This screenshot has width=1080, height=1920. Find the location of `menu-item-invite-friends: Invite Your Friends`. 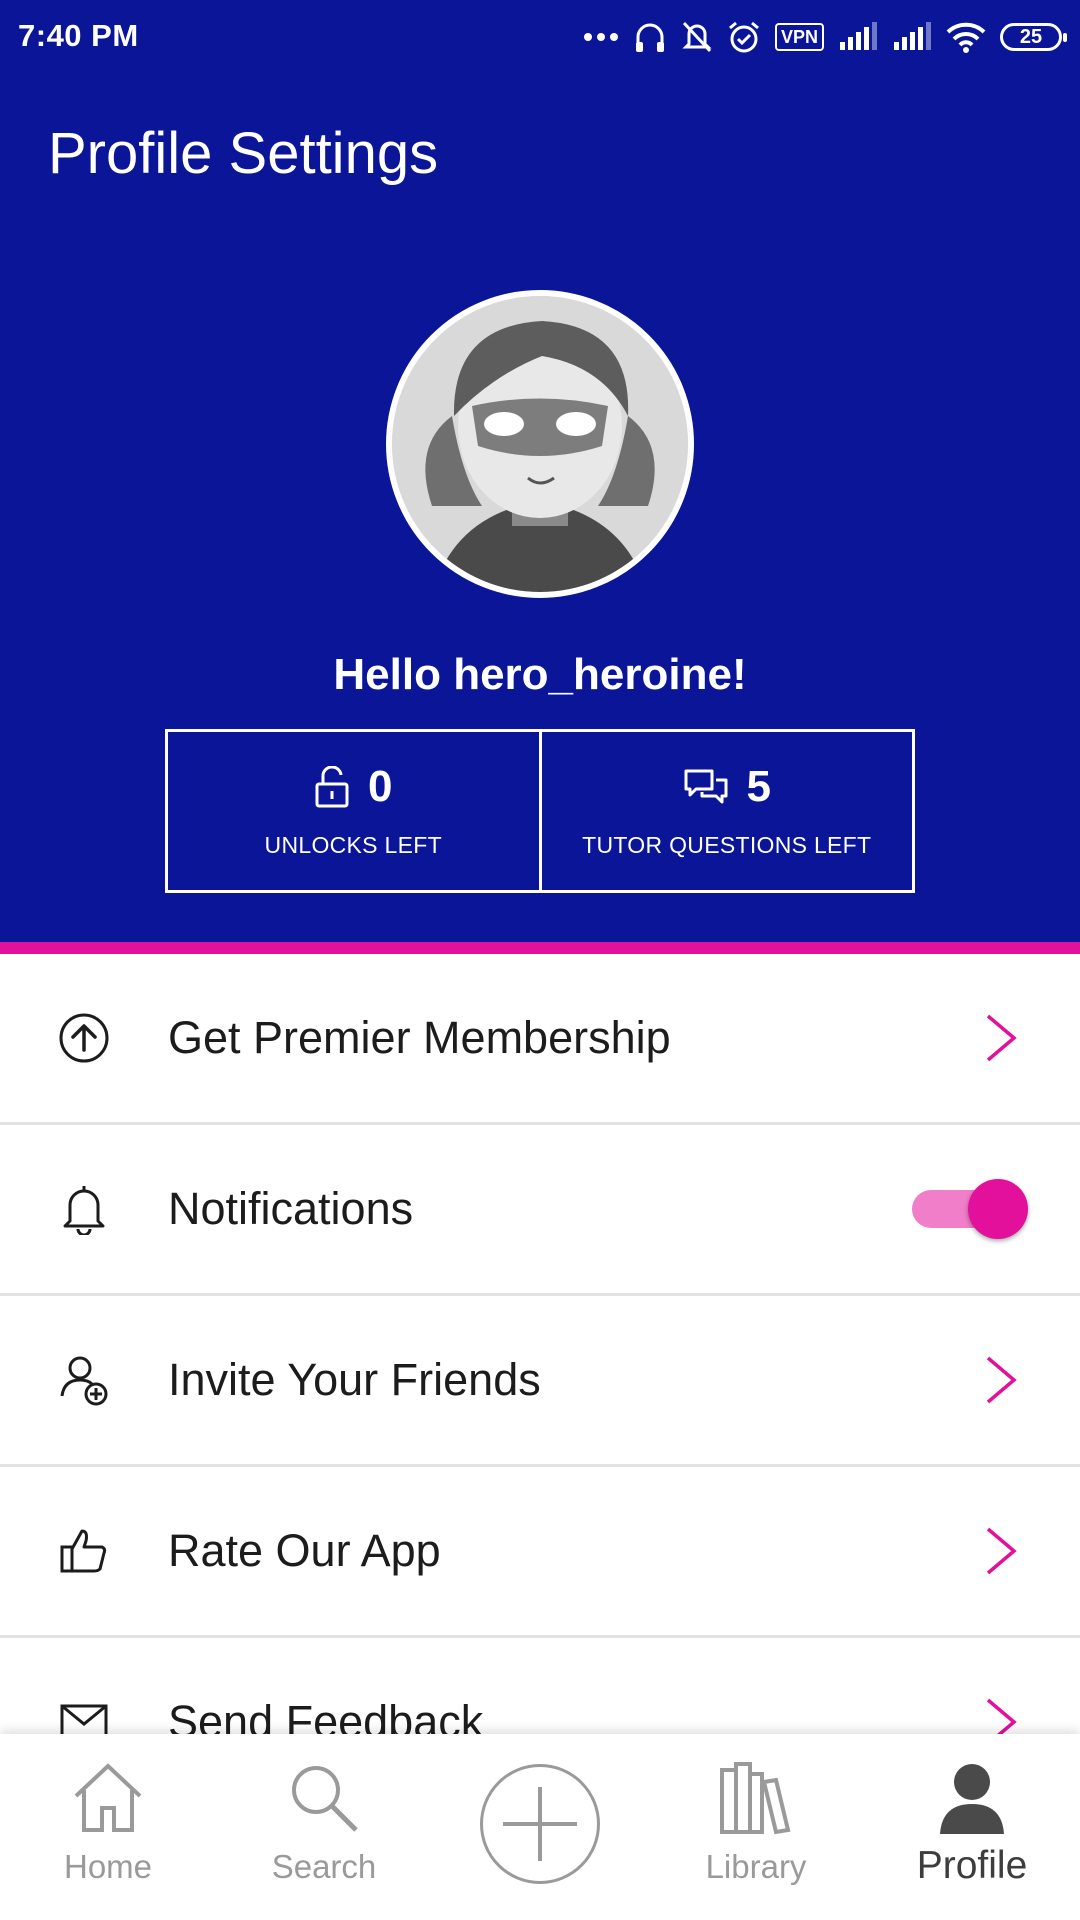

menu-item-invite-friends: Invite Your Friends is located at coordinates (540, 1381).